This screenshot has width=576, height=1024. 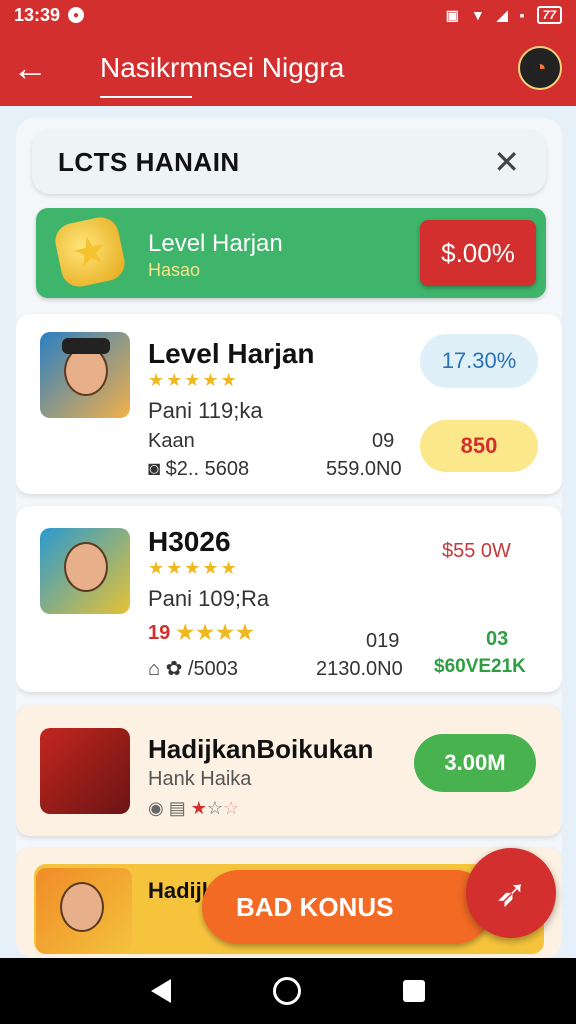 I want to click on app-bar: ← Nasikrmnsei Niggra ◔, so click(x=288, y=68).